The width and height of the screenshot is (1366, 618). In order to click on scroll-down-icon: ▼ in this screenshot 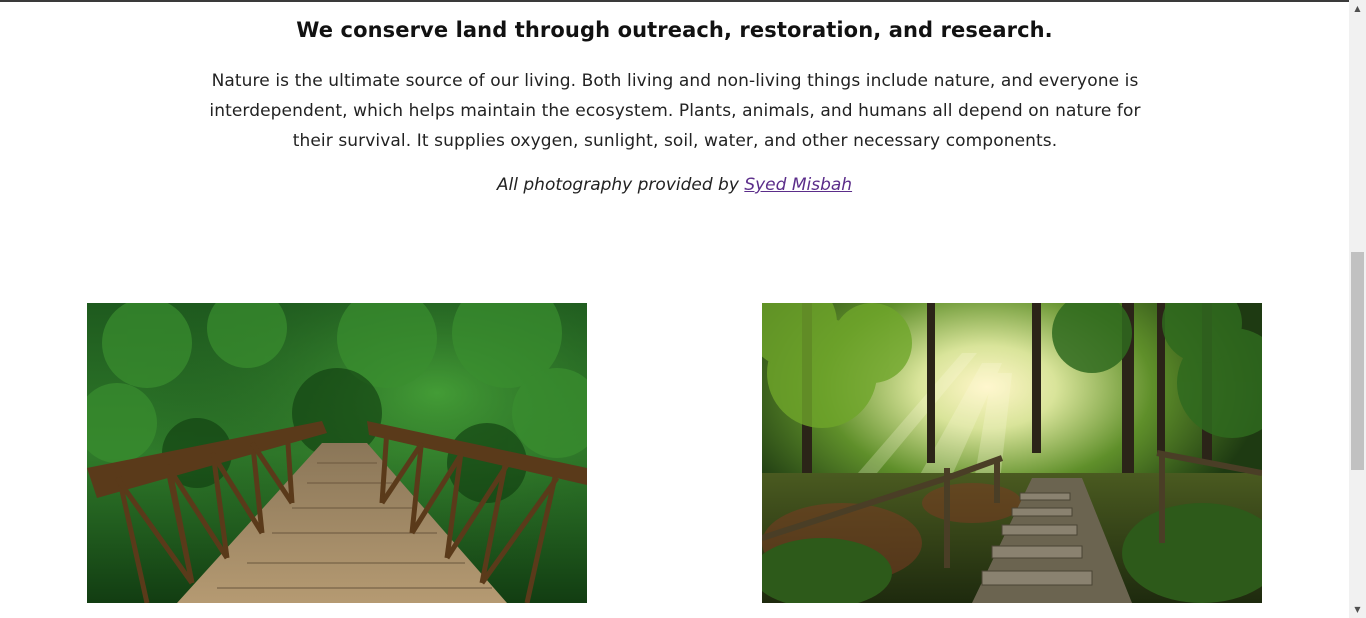, I will do `click(1357, 609)`.